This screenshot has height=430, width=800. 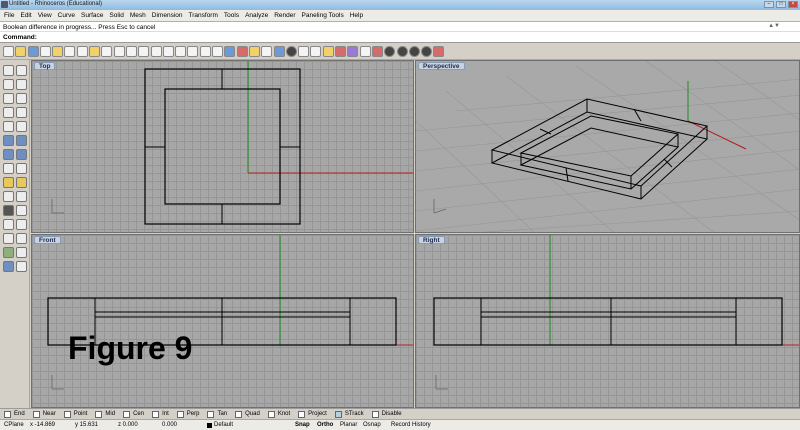 I want to click on render-sphere-icon, so click(x=316, y=51).